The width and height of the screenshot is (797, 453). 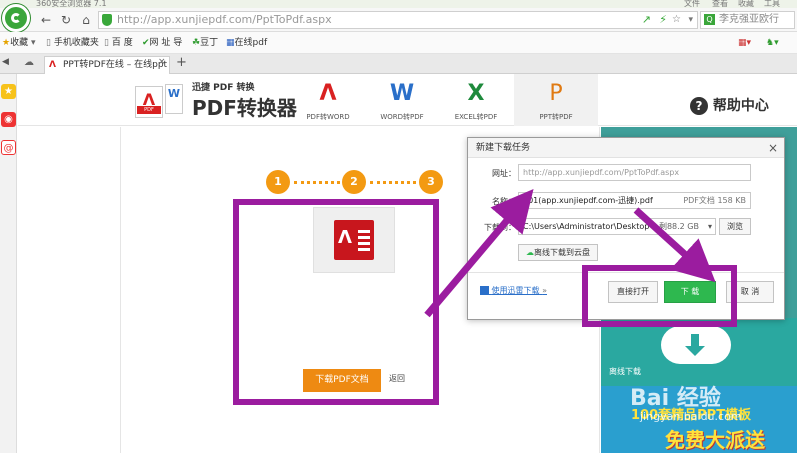 I want to click on arrow-to-download, so click(x=674, y=245).